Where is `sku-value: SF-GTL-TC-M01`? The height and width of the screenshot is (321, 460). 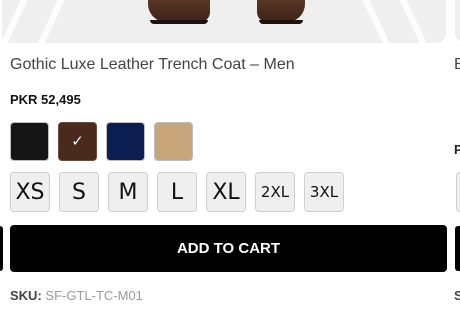
sku-value: SF-GTL-TC-M01 is located at coordinates (94, 295).